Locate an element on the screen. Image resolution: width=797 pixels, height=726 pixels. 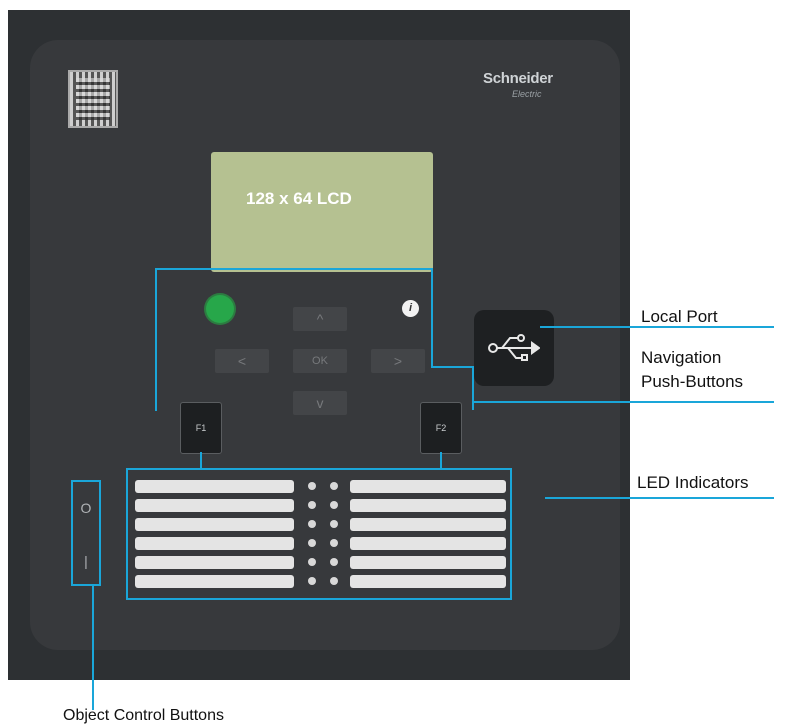
nav-ok-button: OK is located at coordinates (320, 361).